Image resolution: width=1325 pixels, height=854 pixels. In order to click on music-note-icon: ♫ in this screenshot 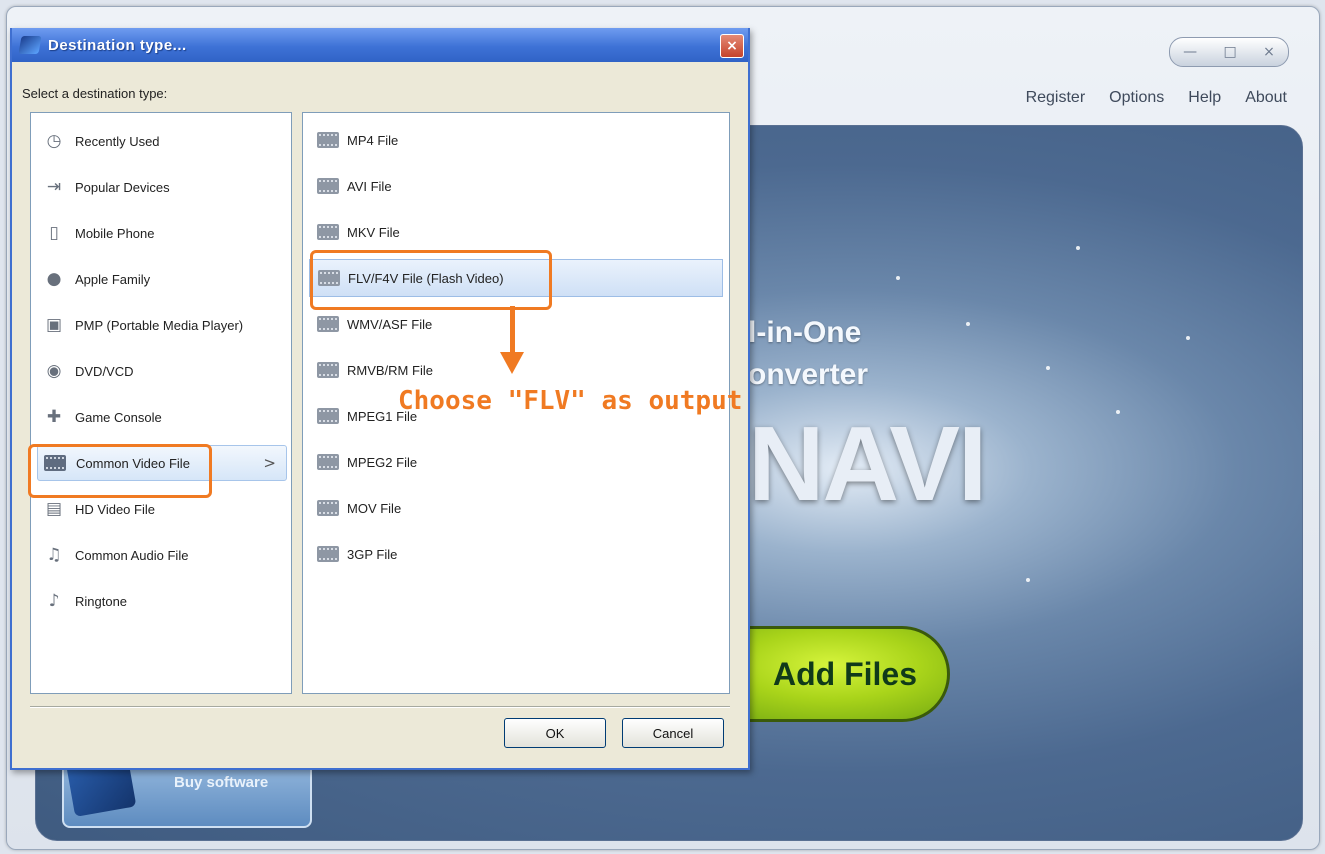, I will do `click(54, 555)`.